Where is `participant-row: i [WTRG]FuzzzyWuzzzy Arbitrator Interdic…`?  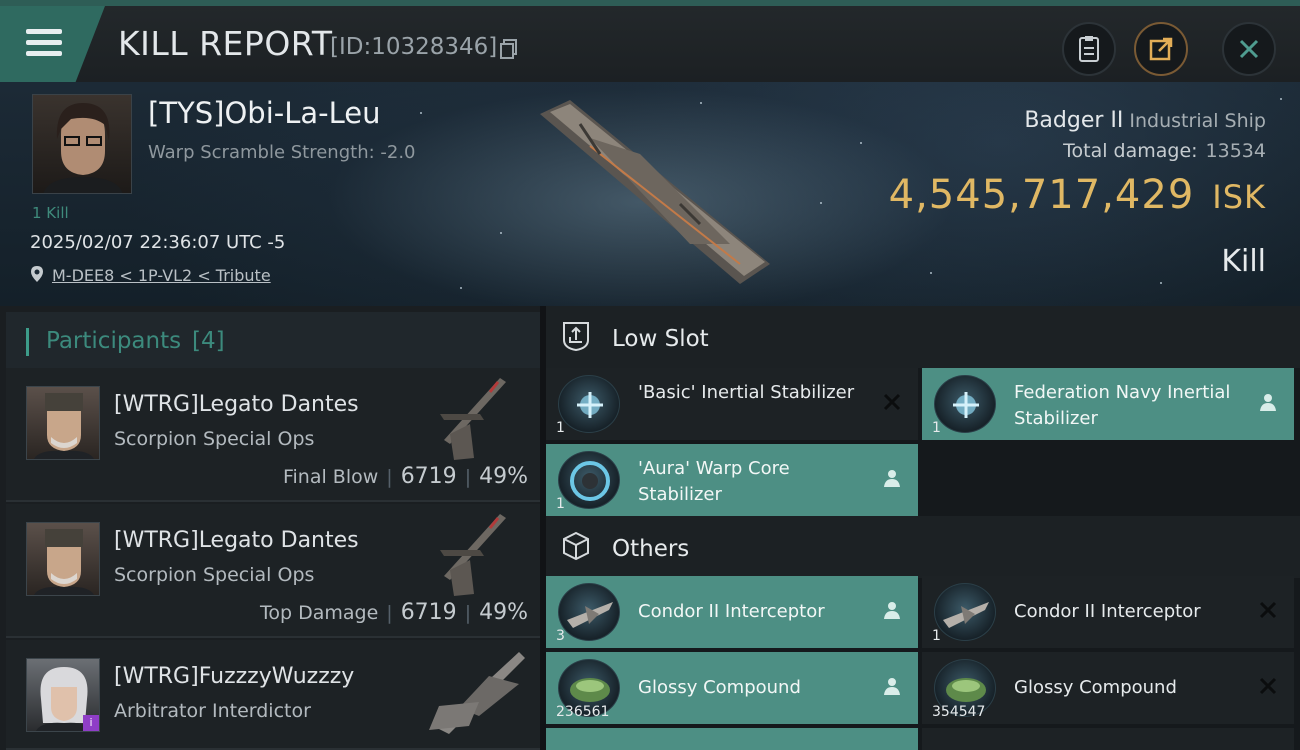
participant-row: i [WTRG]FuzzzyWuzzzy Arbitrator Interdic… is located at coordinates (273, 695).